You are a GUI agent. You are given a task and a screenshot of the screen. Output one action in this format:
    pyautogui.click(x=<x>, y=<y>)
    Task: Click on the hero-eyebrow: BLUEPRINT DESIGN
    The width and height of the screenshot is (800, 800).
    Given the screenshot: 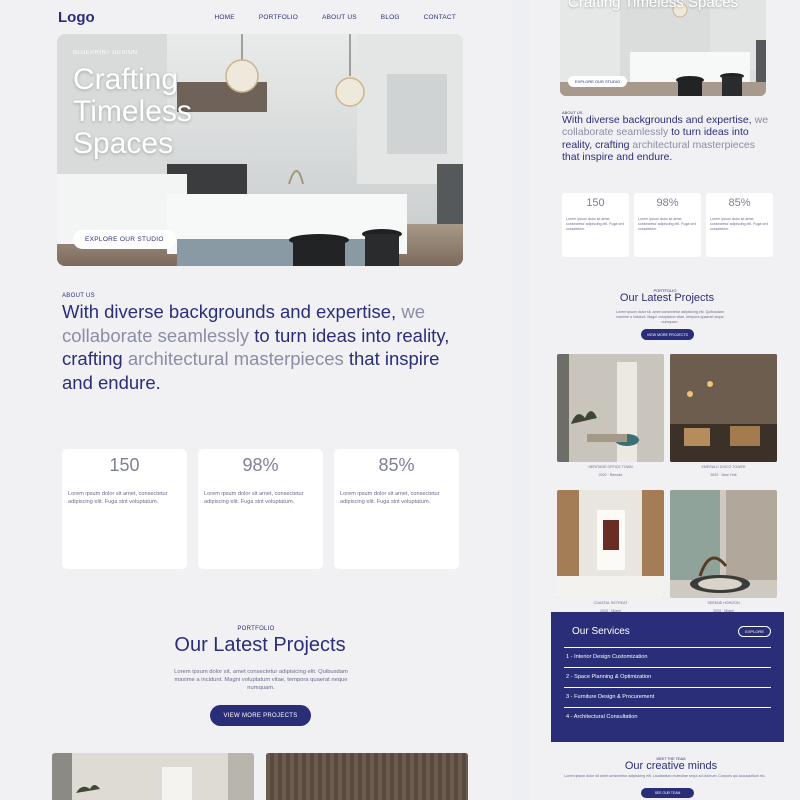 What is the action you would take?
    pyautogui.click(x=105, y=53)
    